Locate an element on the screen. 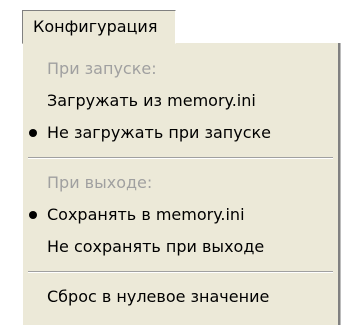  menu-header-startup: При запуске: is located at coordinates (180, 69).